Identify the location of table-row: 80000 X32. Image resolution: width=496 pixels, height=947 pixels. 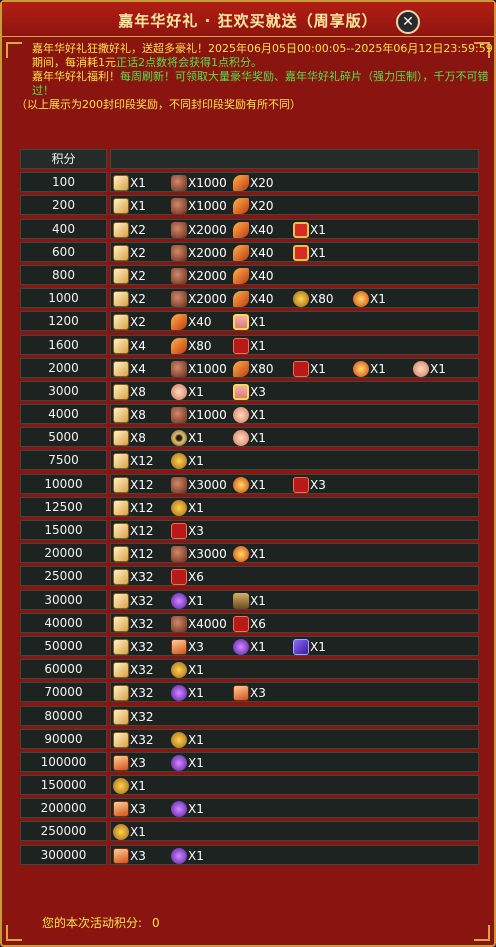
(249, 715).